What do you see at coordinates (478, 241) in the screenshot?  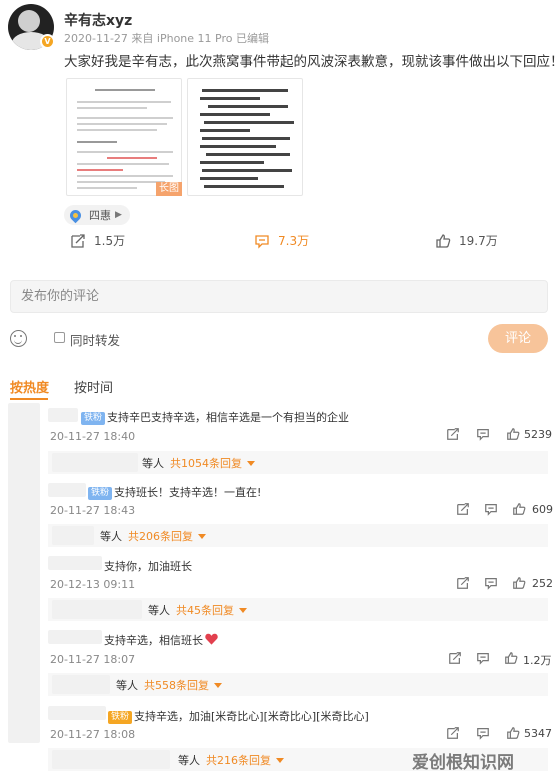 I see `like-count: 19.7万` at bounding box center [478, 241].